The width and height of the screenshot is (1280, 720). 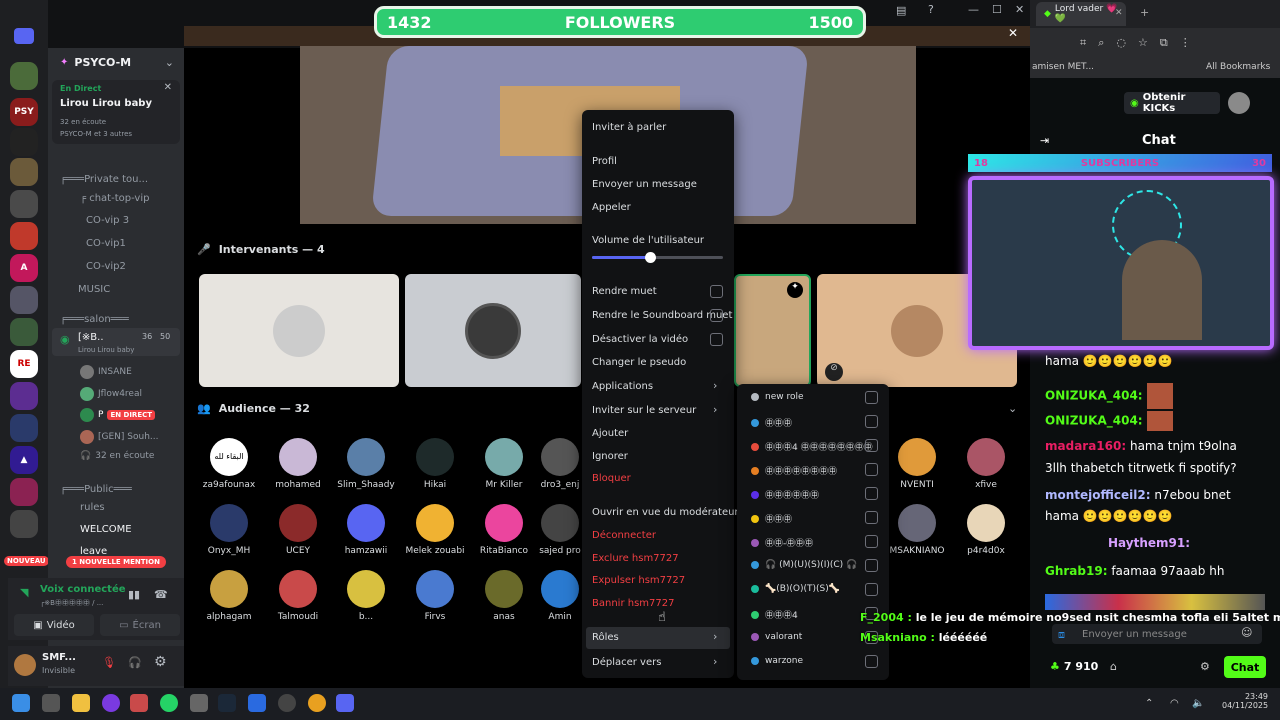 What do you see at coordinates (111, 394) in the screenshot?
I see `voice-user: Jflow4real` at bounding box center [111, 394].